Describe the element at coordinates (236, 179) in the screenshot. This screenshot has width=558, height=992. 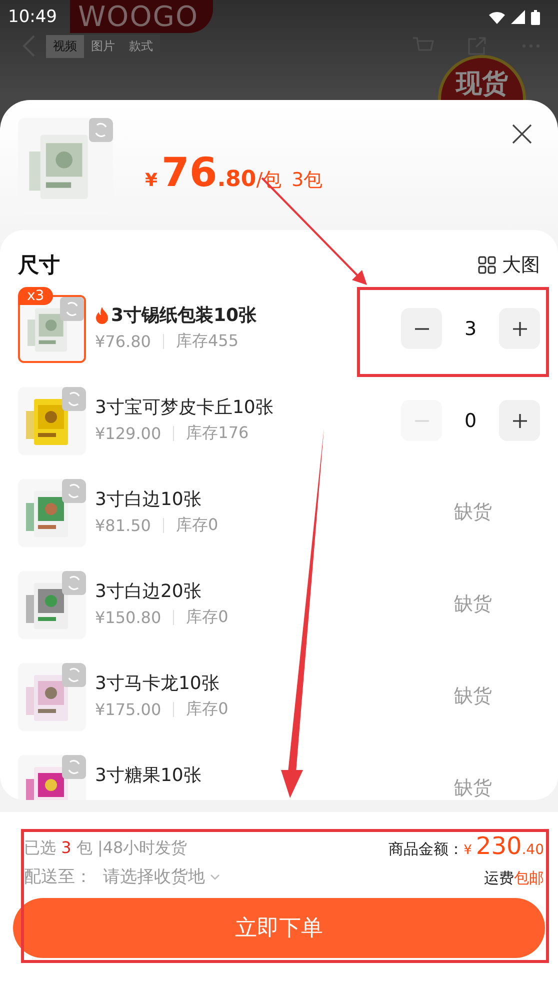
I see `price-decimal: .80` at that location.